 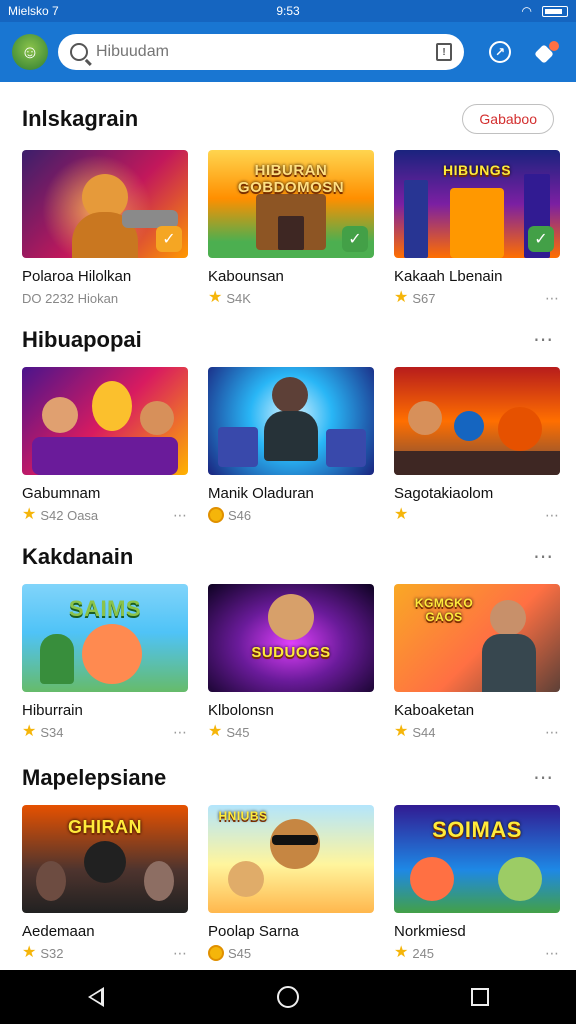 I want to click on wifi-icon: ◠, so click(x=526, y=11).